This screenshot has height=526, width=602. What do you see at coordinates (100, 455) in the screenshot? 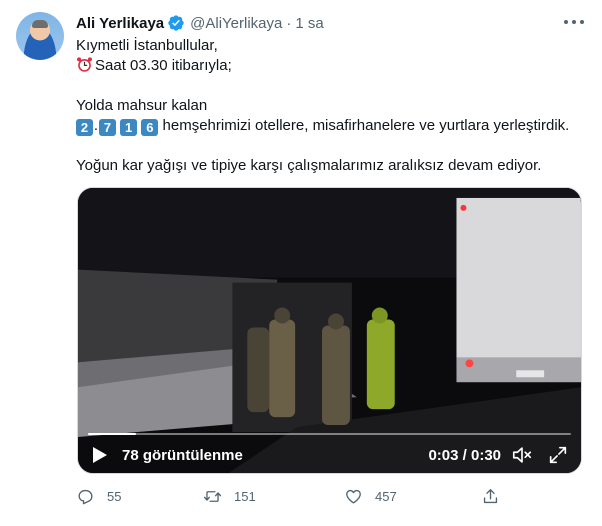
I see `play-icon` at bounding box center [100, 455].